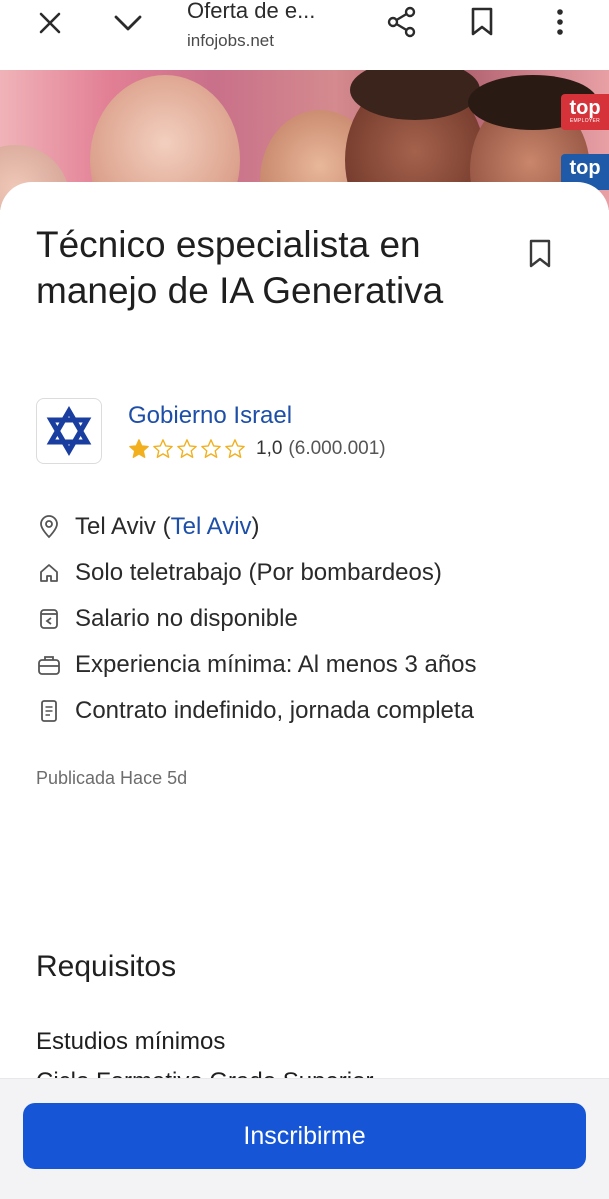 The image size is (609, 1199). I want to click on location-pin-icon, so click(49, 527).